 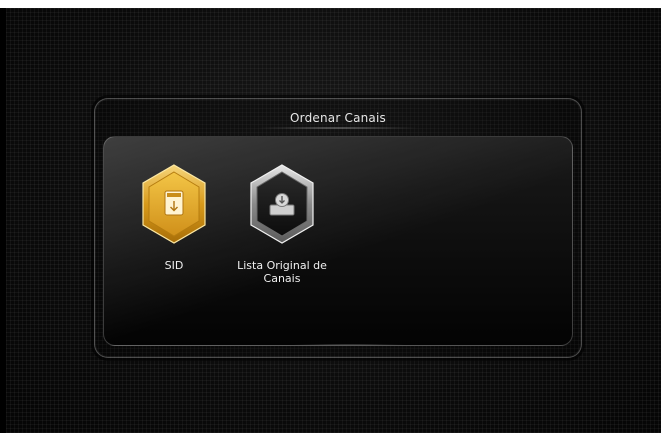 What do you see at coordinates (282, 204) in the screenshot?
I see `original-list-icon` at bounding box center [282, 204].